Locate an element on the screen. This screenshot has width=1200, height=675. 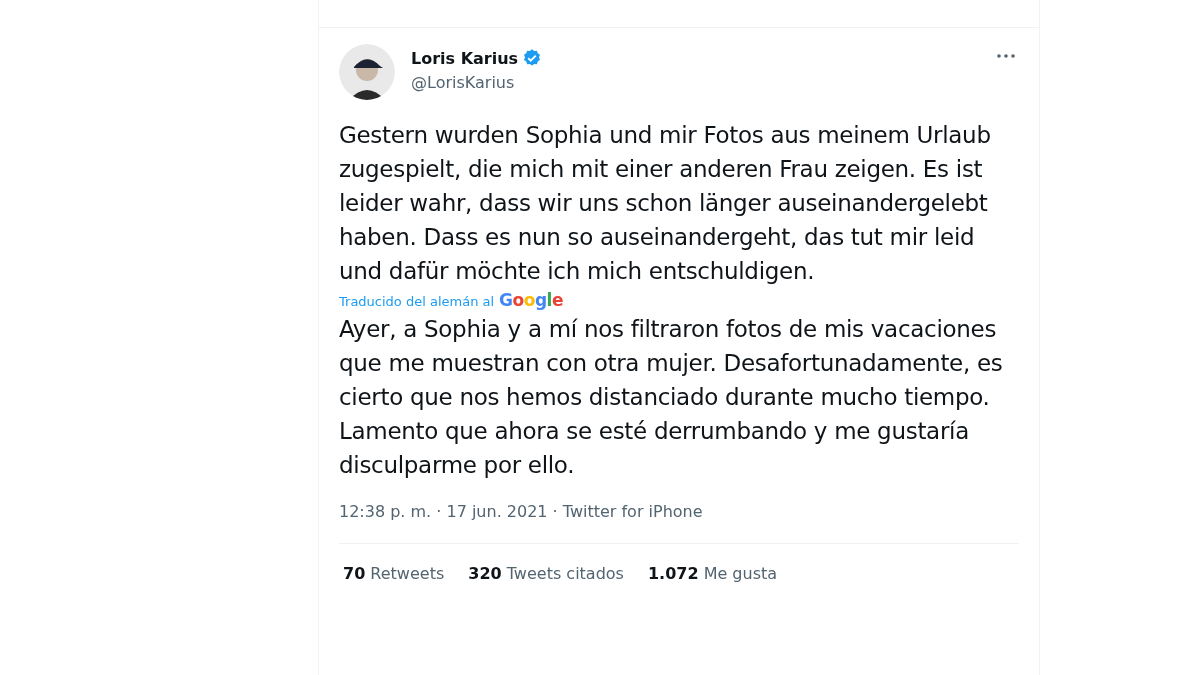
avatar-icon is located at coordinates (367, 72).